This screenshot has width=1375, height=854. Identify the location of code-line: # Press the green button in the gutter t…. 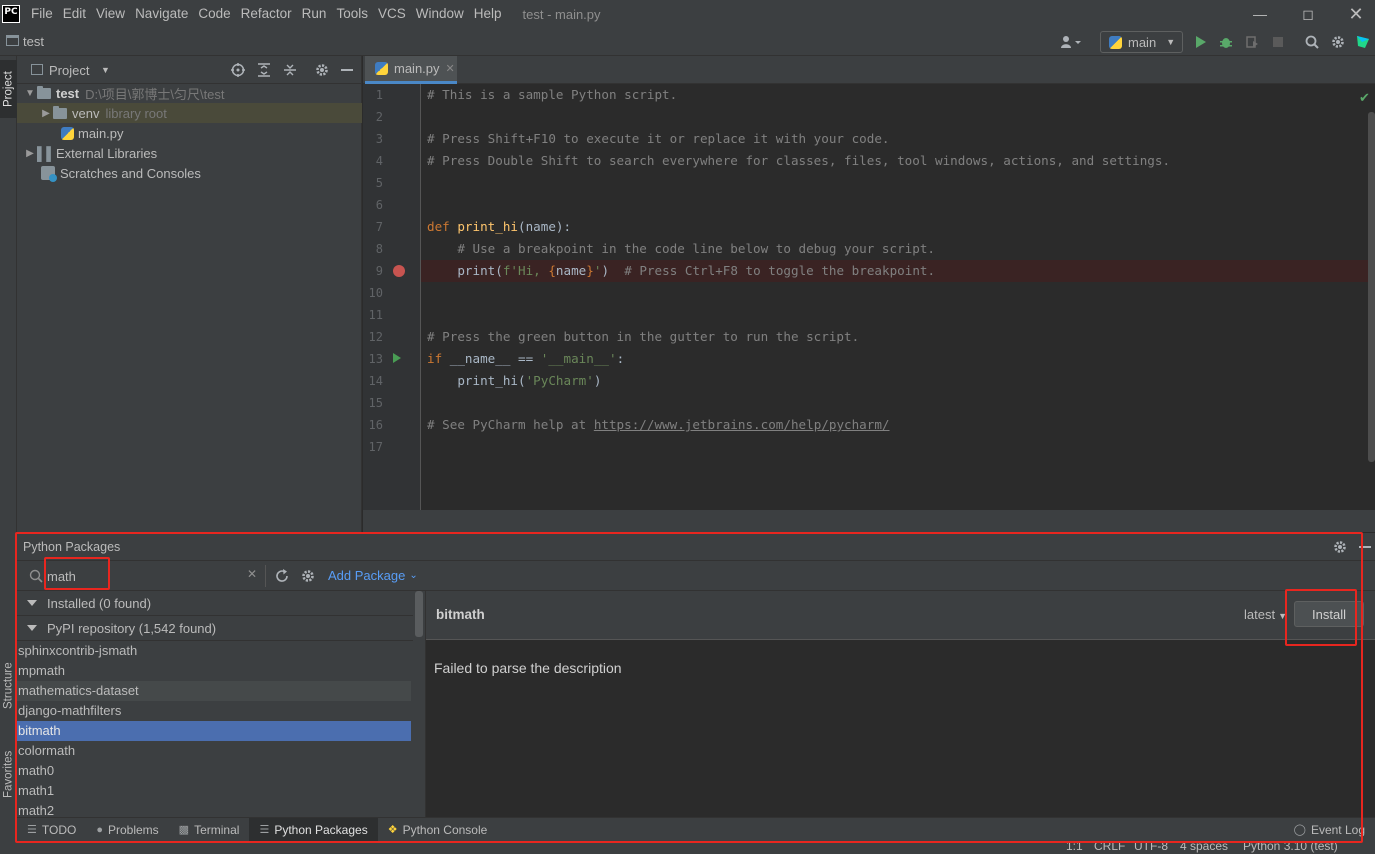
(643, 337).